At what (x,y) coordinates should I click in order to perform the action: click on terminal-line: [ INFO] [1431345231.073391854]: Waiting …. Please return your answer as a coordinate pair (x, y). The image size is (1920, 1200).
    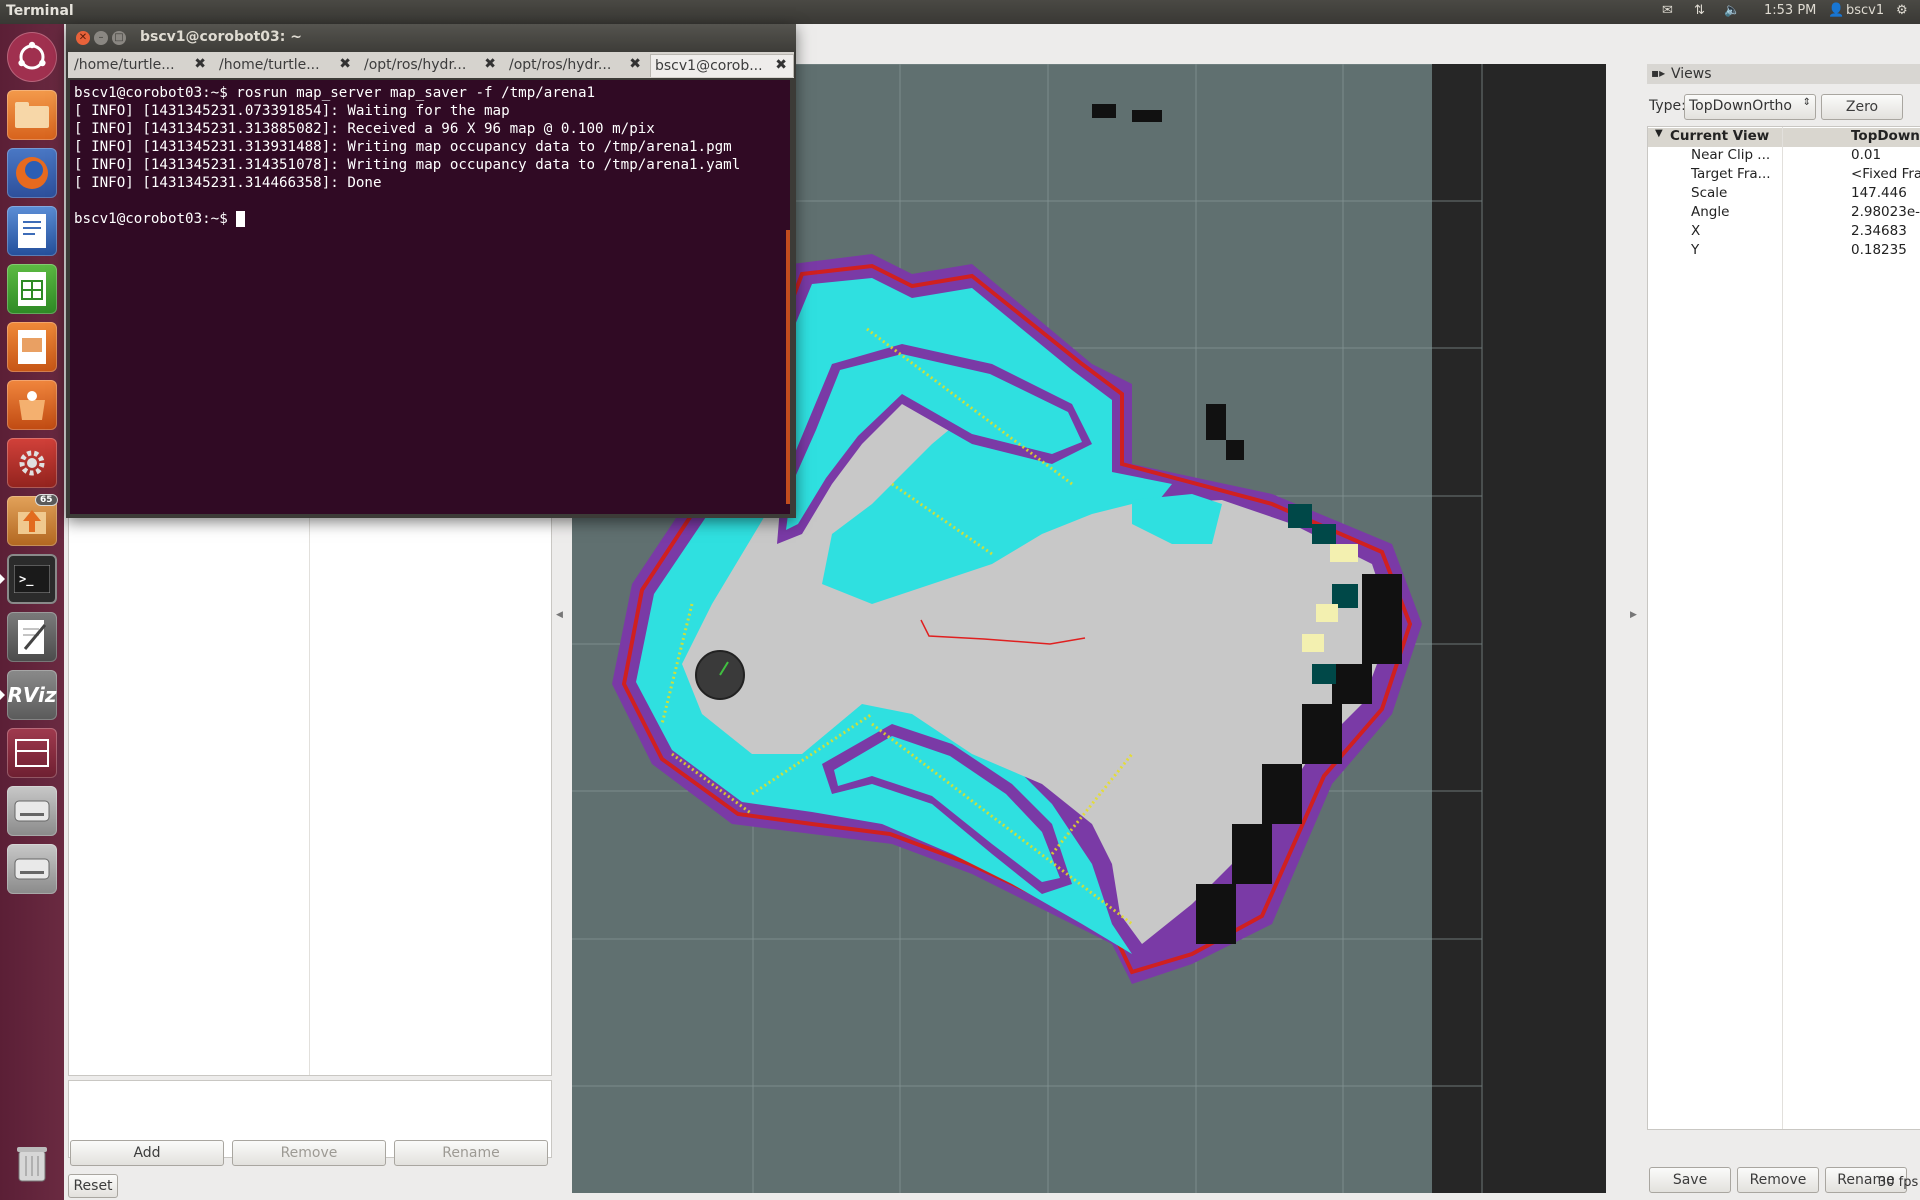
    Looking at the image, I should click on (292, 111).